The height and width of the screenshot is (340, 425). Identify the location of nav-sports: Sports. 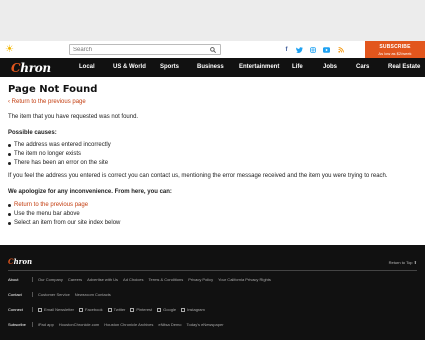
(169, 67).